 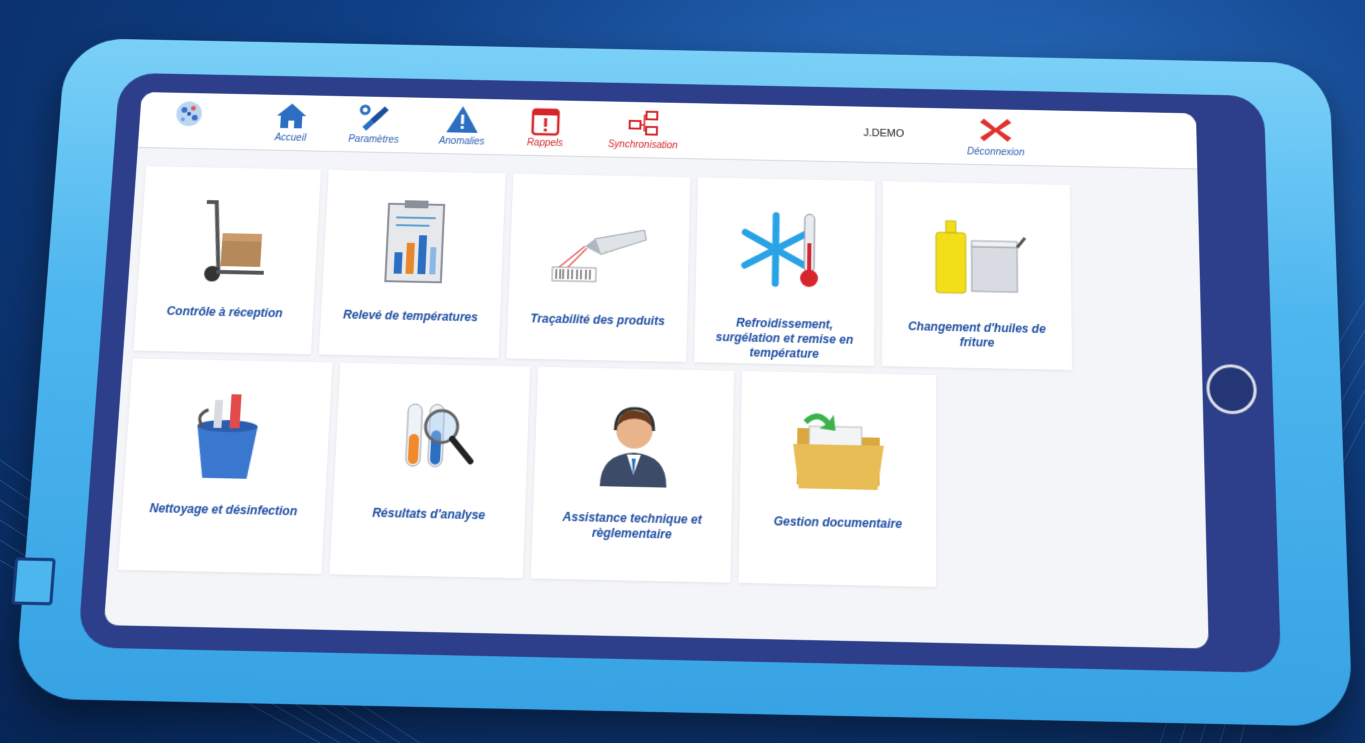 I want to click on barcode-scanner-icon, so click(x=600, y=248).